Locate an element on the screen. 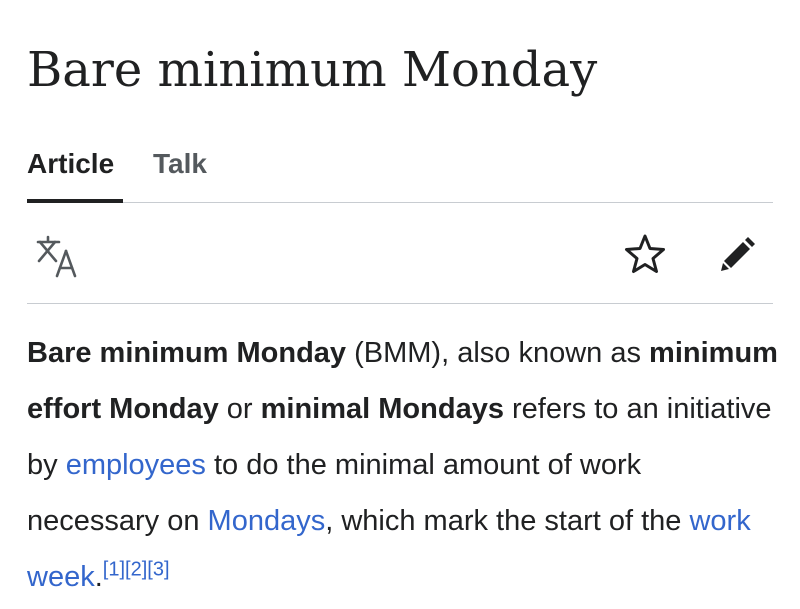  citation-3: [3] is located at coordinates (158, 569).